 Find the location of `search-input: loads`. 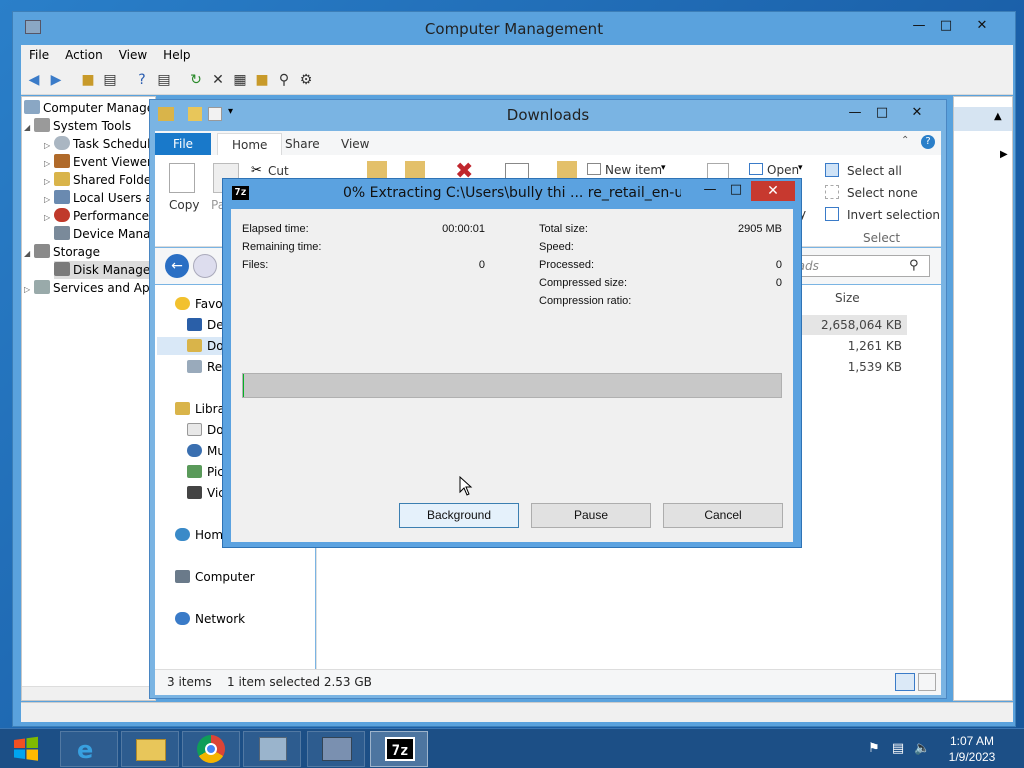

search-input: loads is located at coordinates (855, 266).